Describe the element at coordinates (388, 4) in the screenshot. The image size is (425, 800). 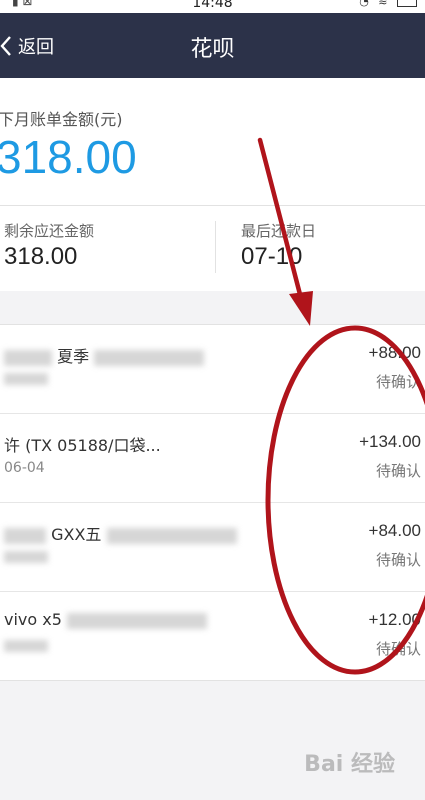
I see `status-icons: ◔ ≋` at that location.